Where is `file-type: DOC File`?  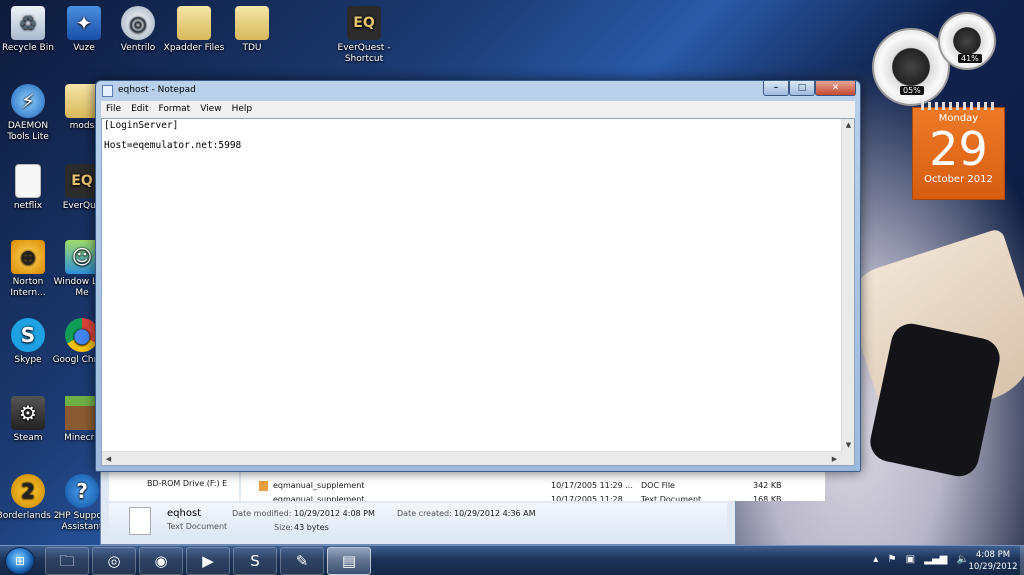 file-type: DOC File is located at coordinates (658, 485).